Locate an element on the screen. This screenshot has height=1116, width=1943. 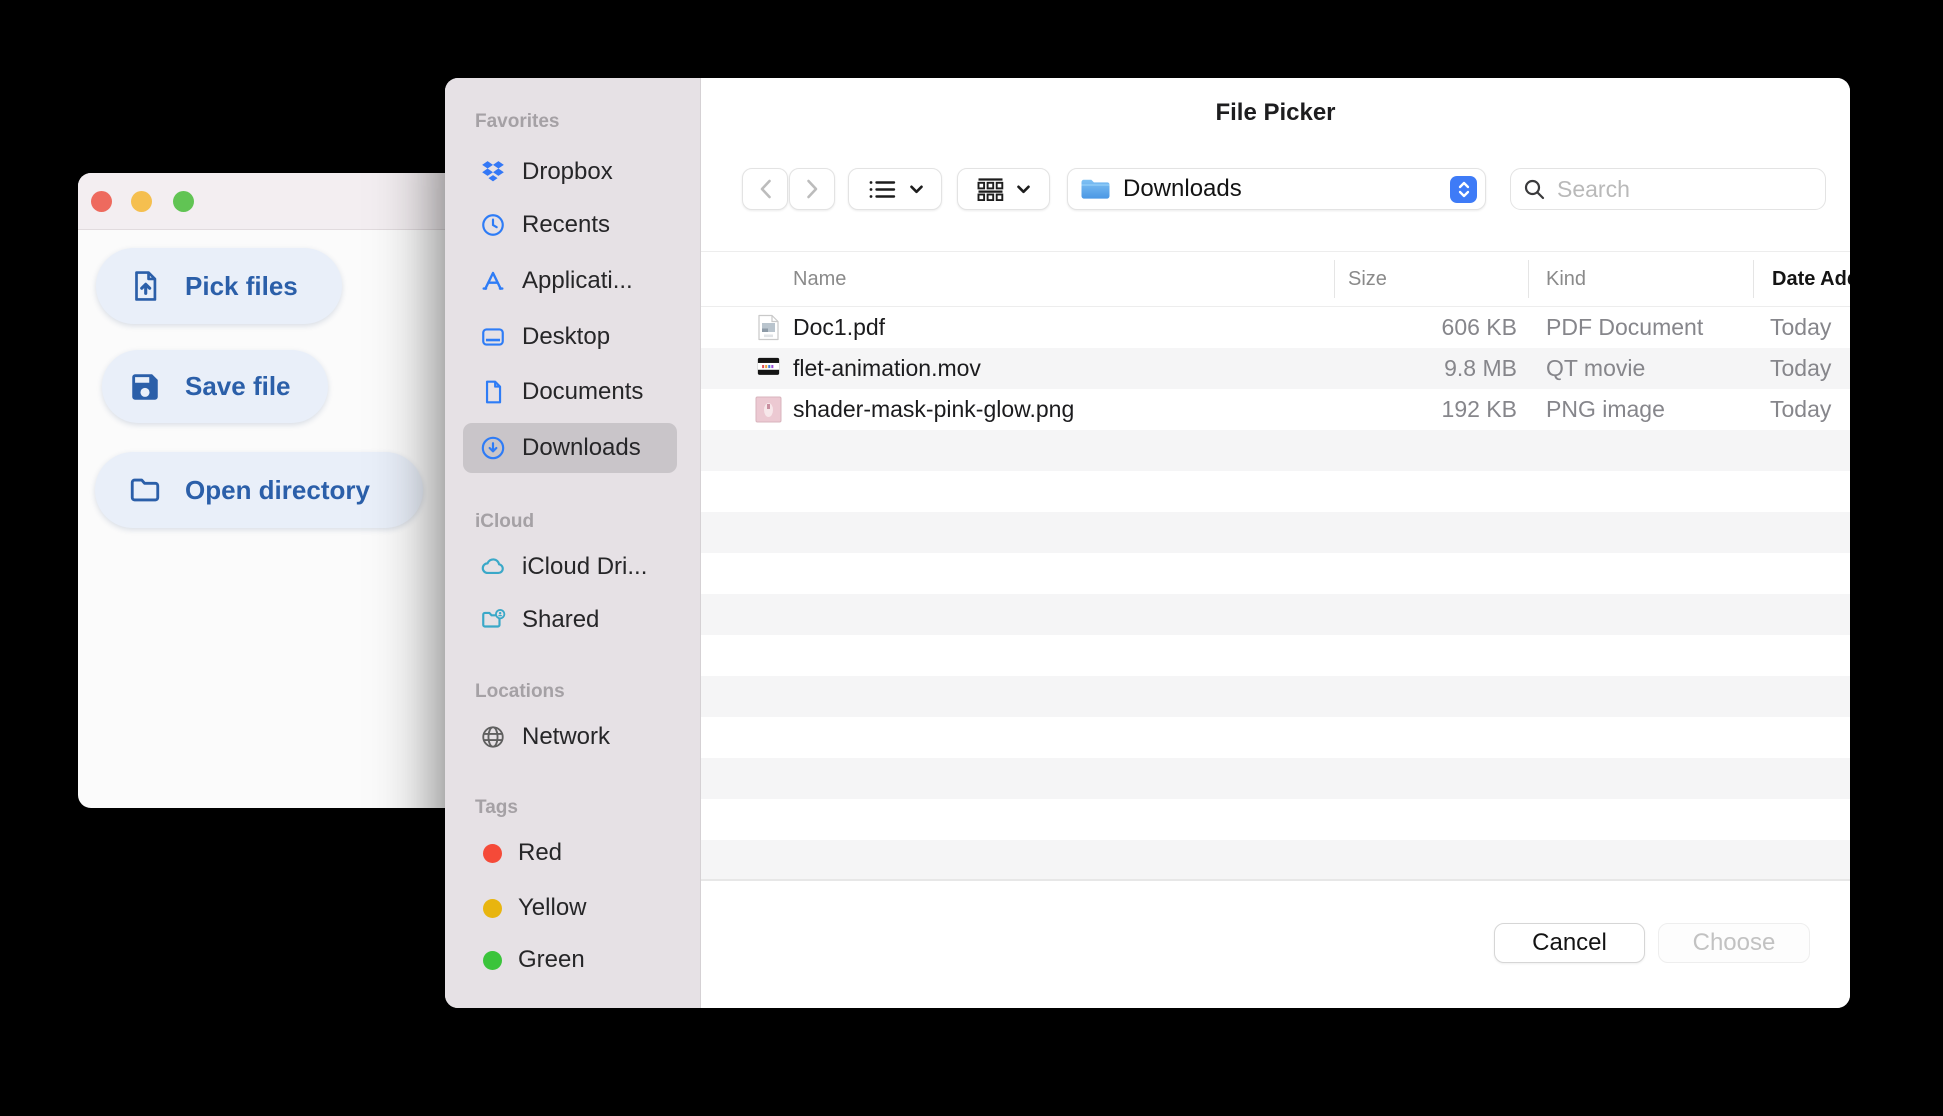
search-field is located at coordinates (1668, 189).